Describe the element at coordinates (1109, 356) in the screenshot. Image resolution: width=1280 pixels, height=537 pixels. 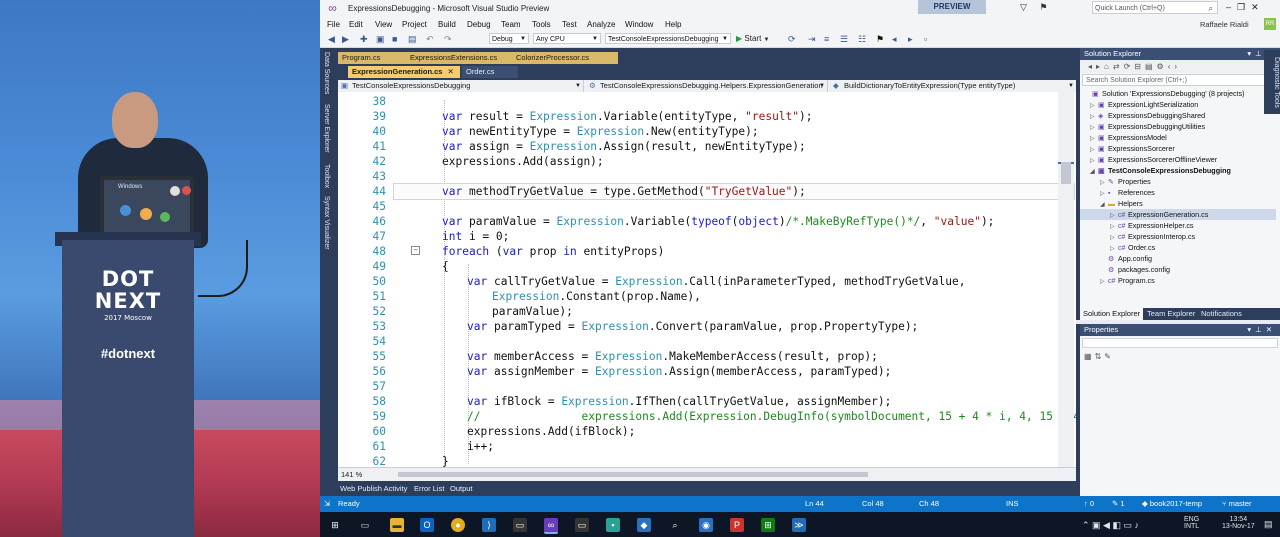
I see `property-pages-icon: ✎` at that location.